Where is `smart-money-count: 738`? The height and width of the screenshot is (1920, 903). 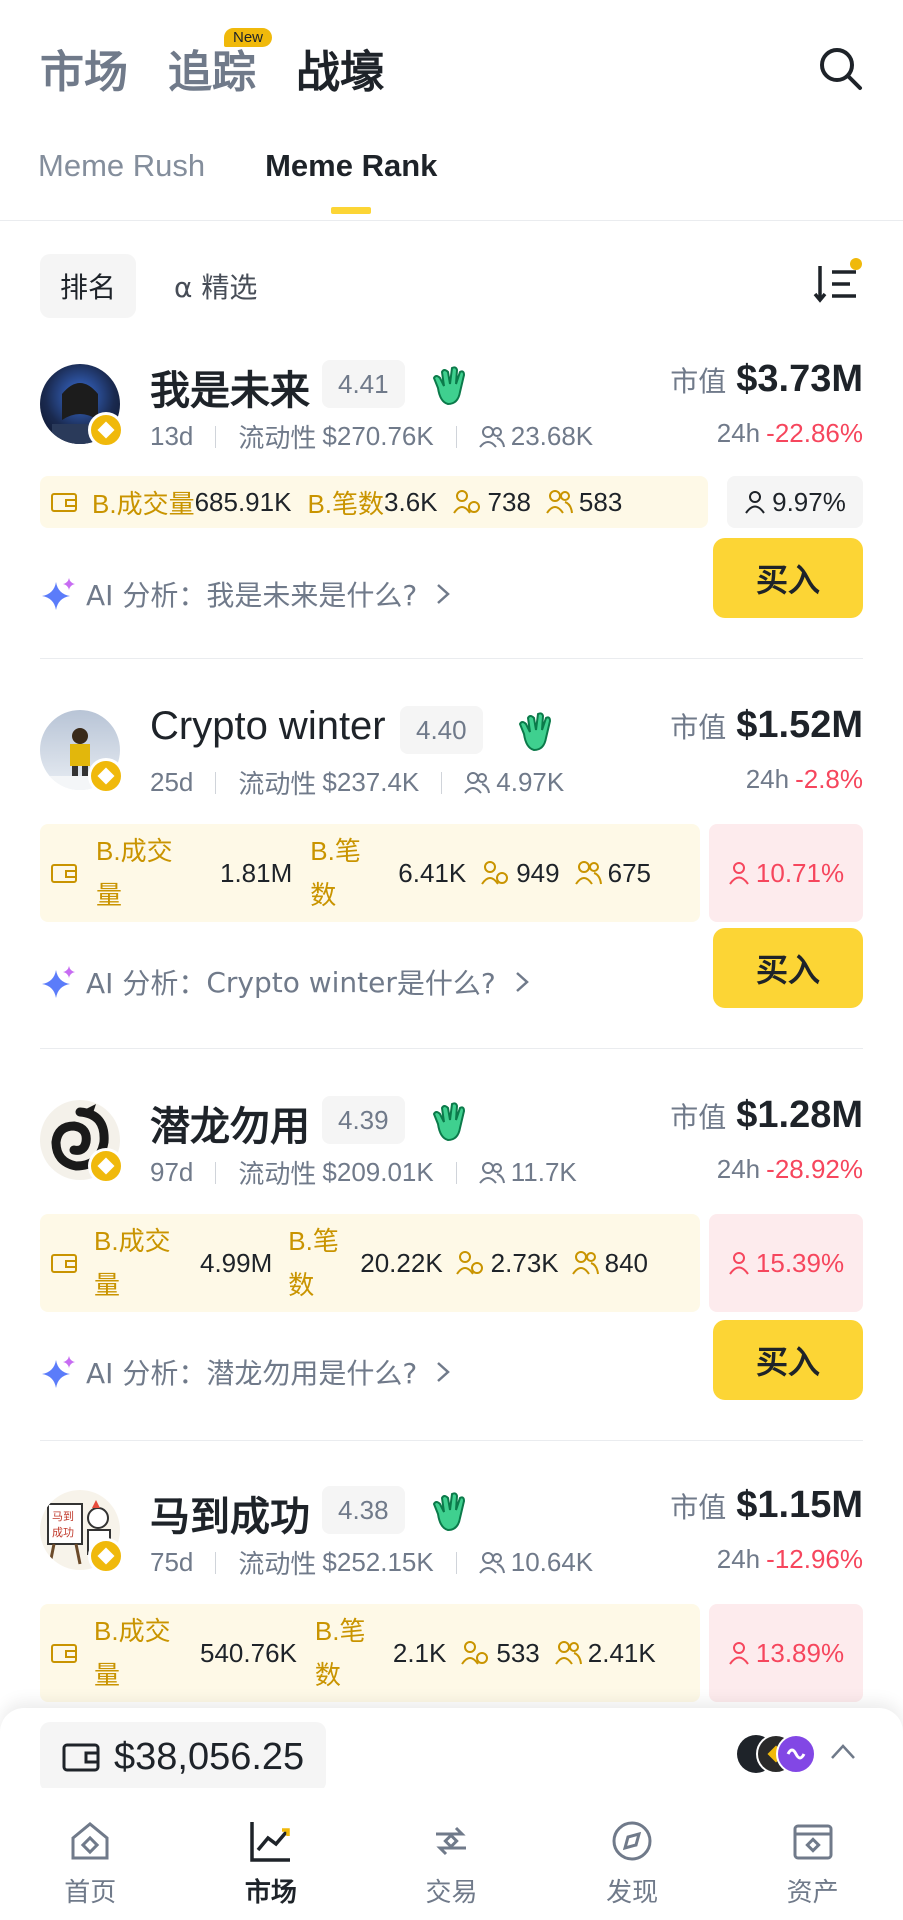 smart-money-count: 738 is located at coordinates (509, 501).